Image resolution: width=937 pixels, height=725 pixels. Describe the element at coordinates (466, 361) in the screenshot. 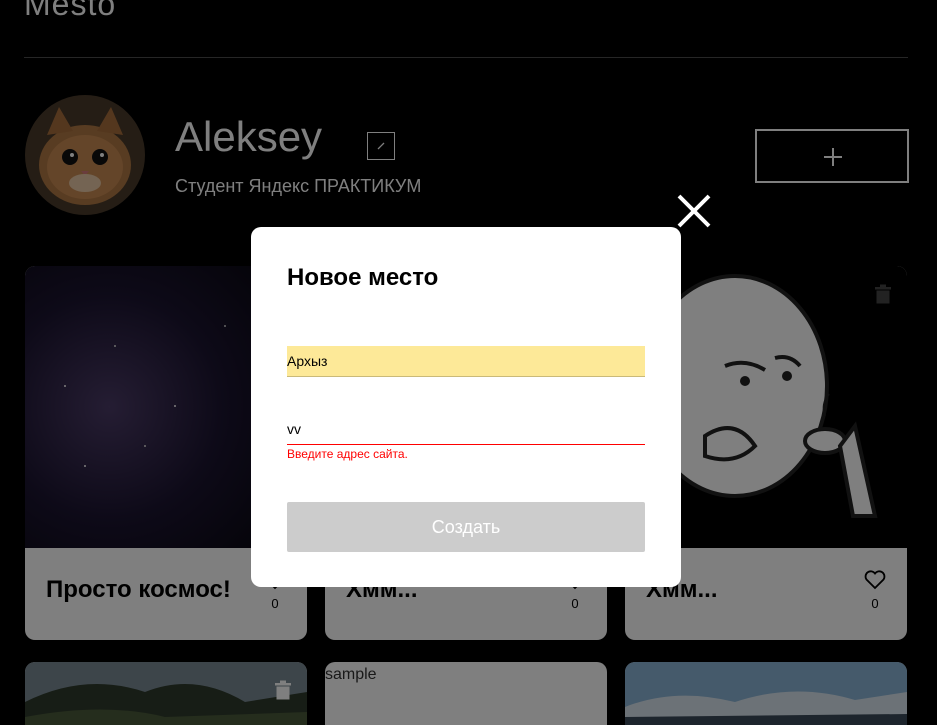

I see `place-name-input` at that location.